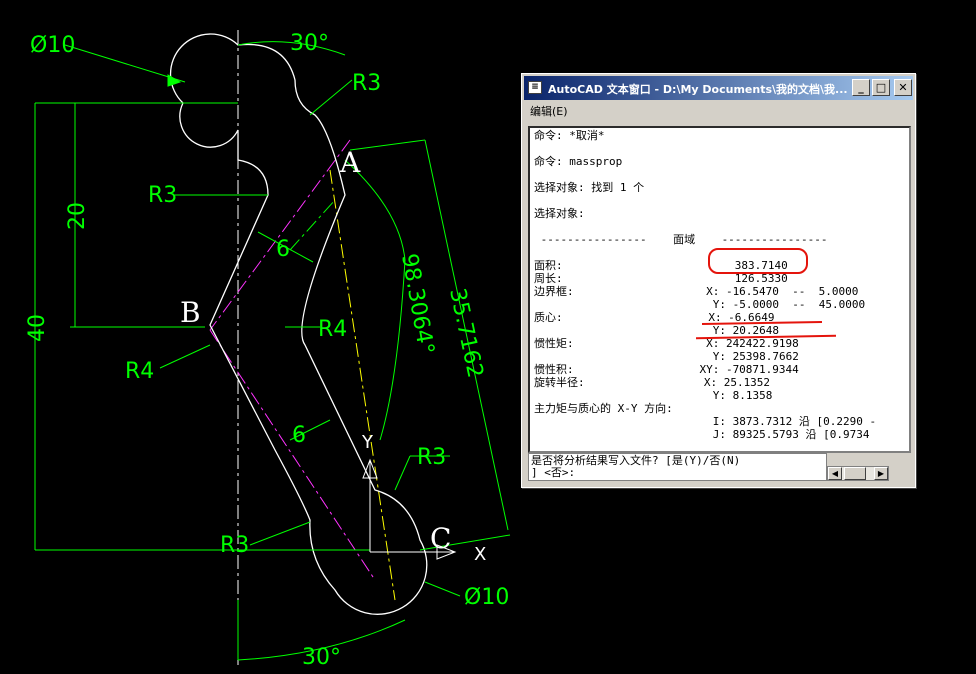 The height and width of the screenshot is (674, 976). What do you see at coordinates (835, 473) in the screenshot?
I see `scroll-left-icon: ◀` at bounding box center [835, 473].